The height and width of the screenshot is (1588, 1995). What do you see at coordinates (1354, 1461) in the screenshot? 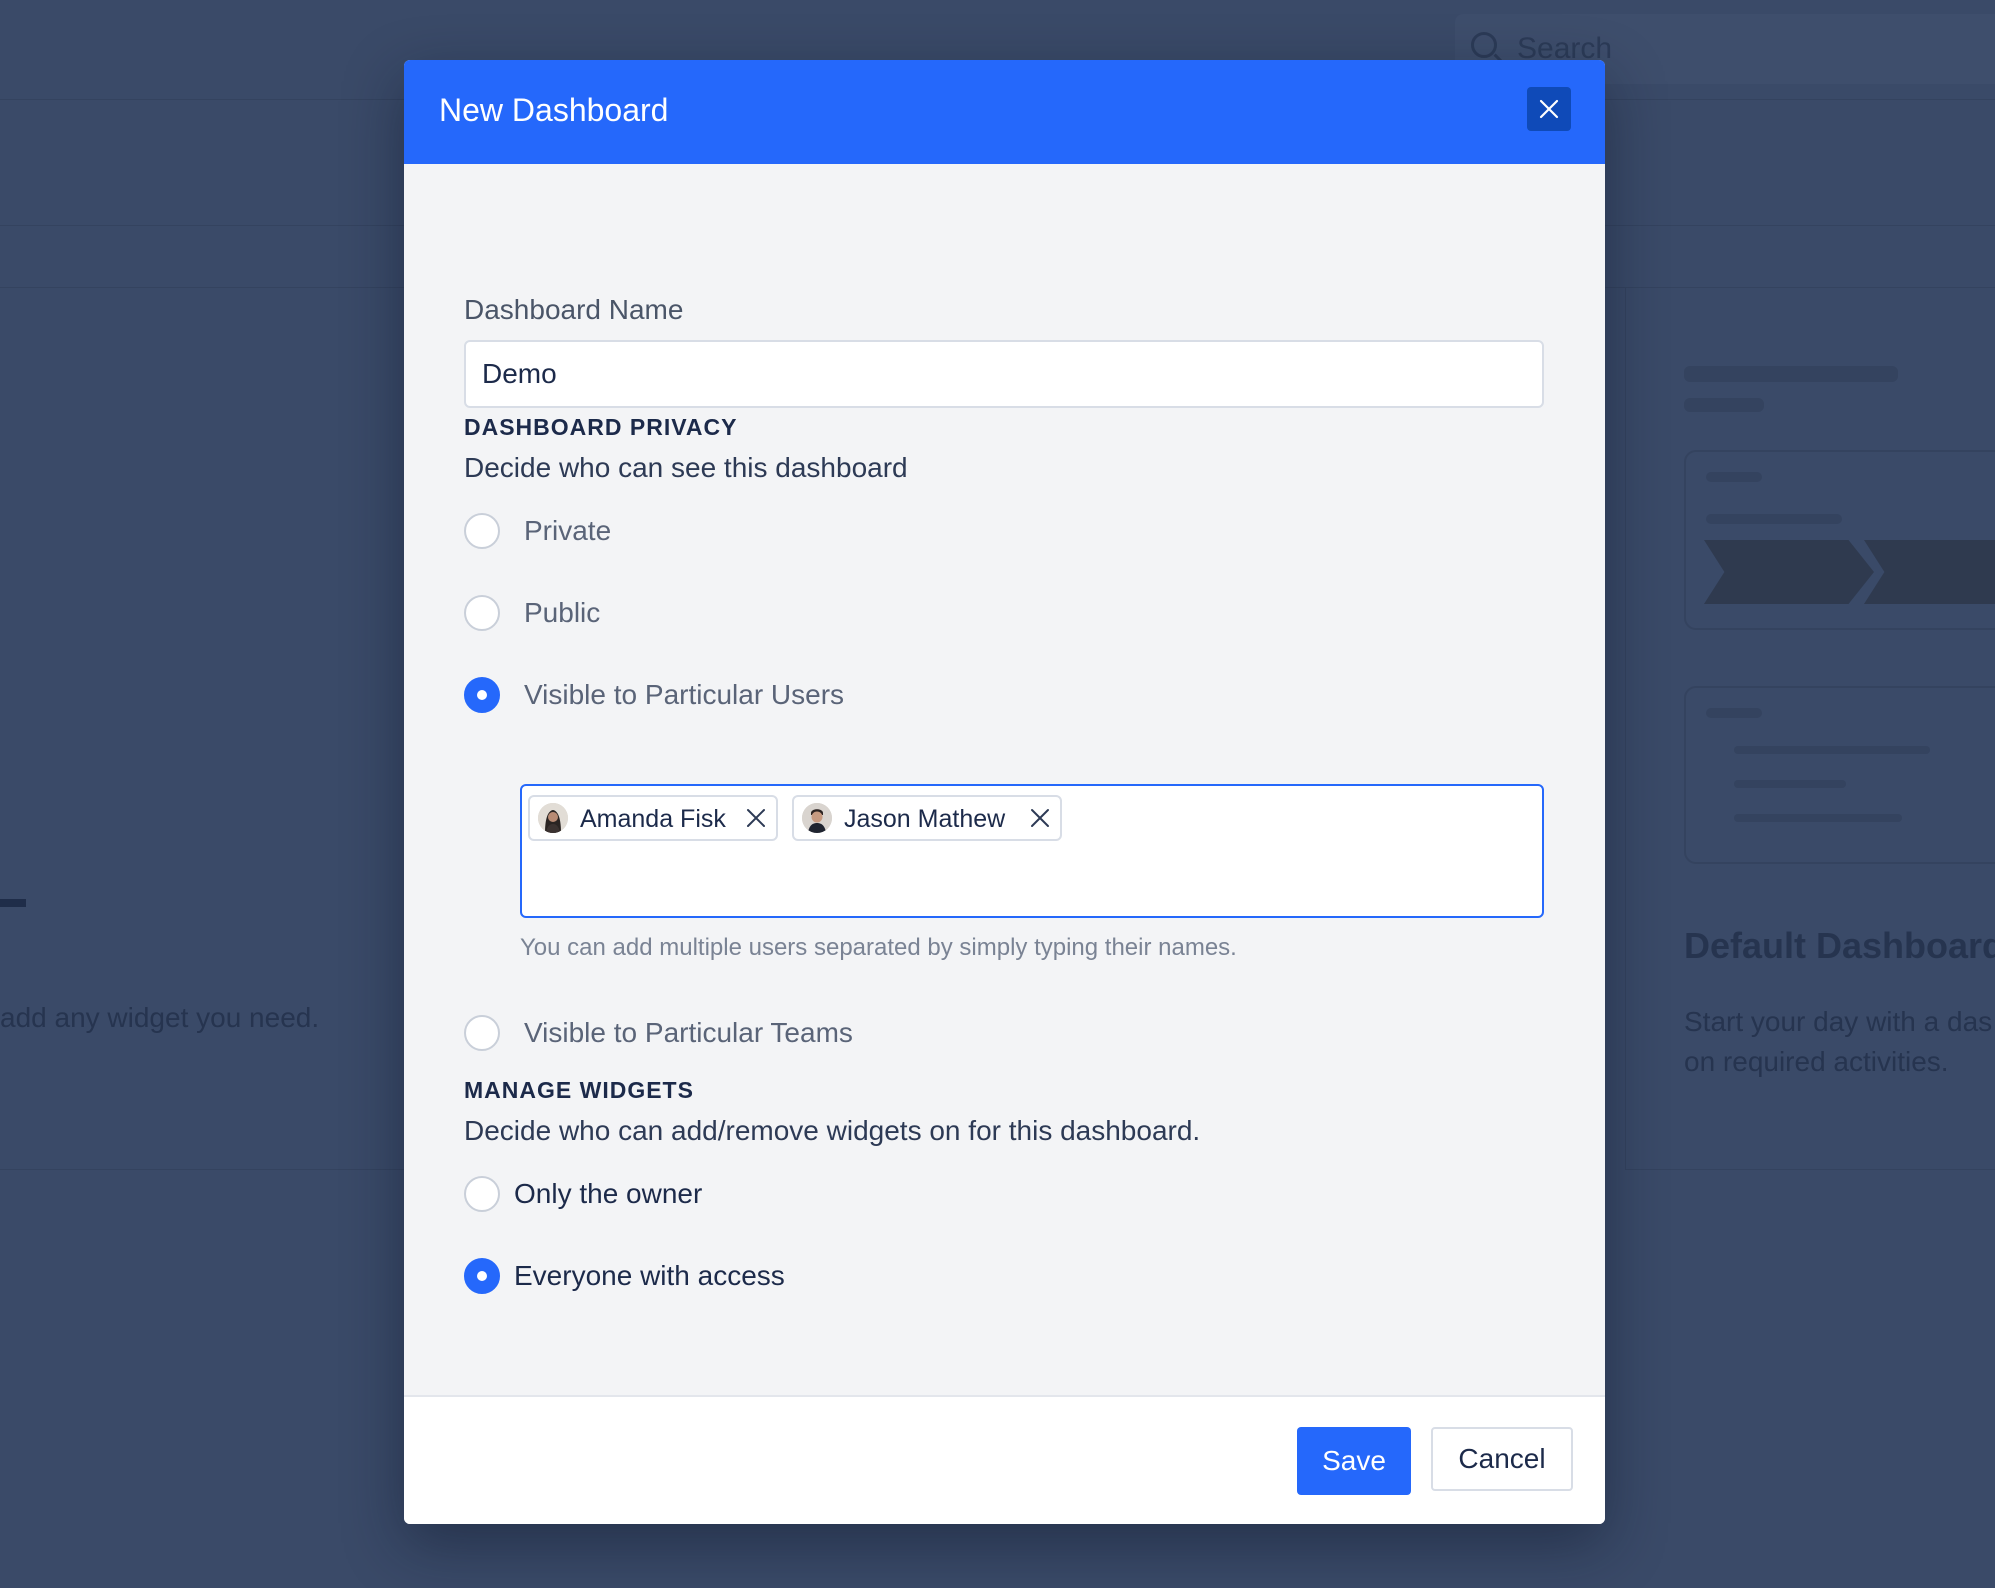
I see `save-button: Save` at bounding box center [1354, 1461].